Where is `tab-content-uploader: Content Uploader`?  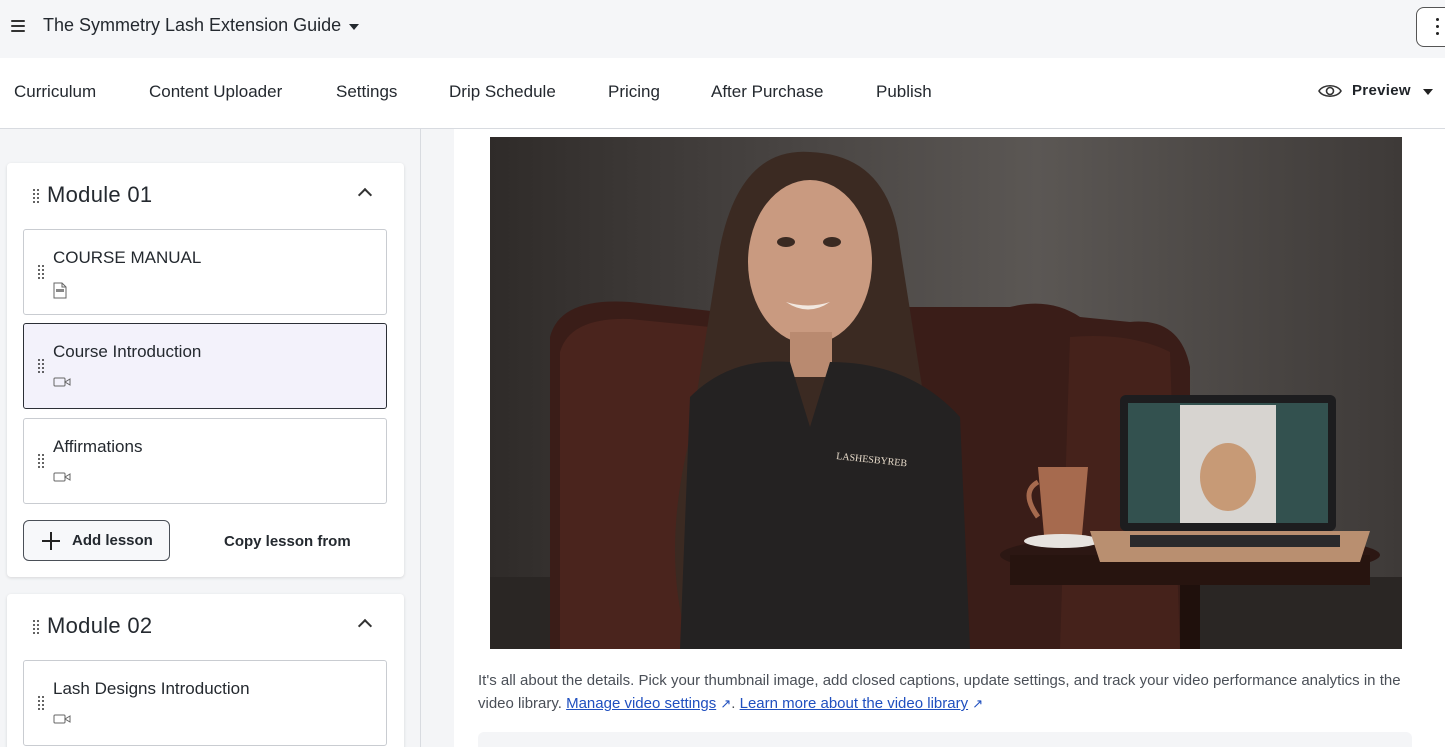 tab-content-uploader: Content Uploader is located at coordinates (215, 92).